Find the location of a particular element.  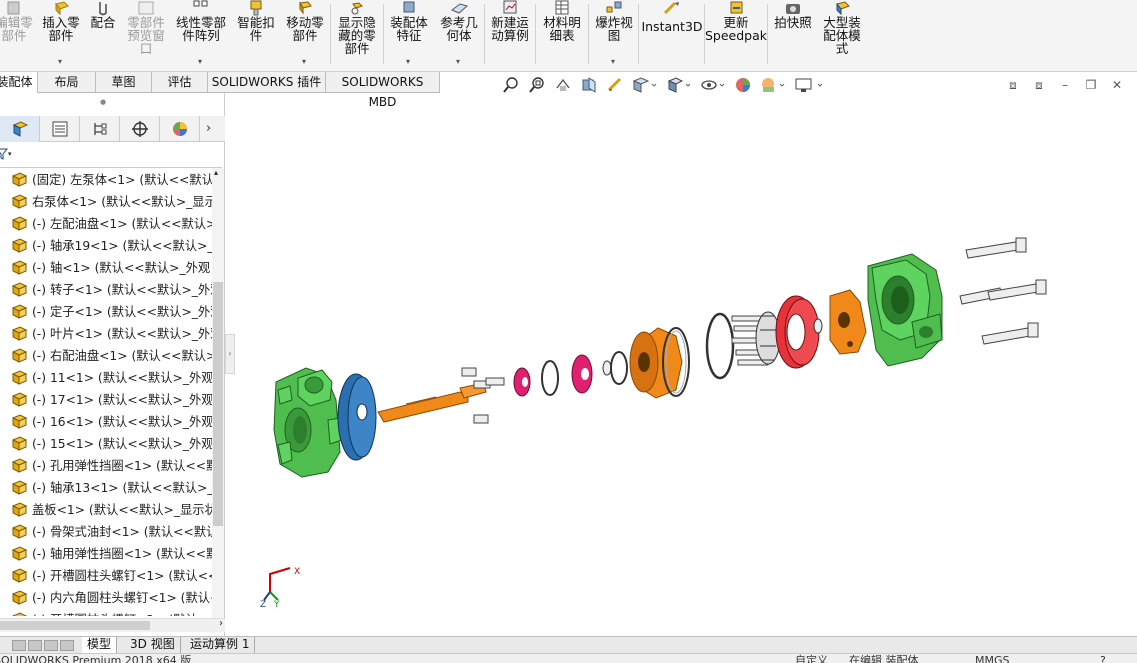

panel-drag-handle: ● is located at coordinates (103, 102).